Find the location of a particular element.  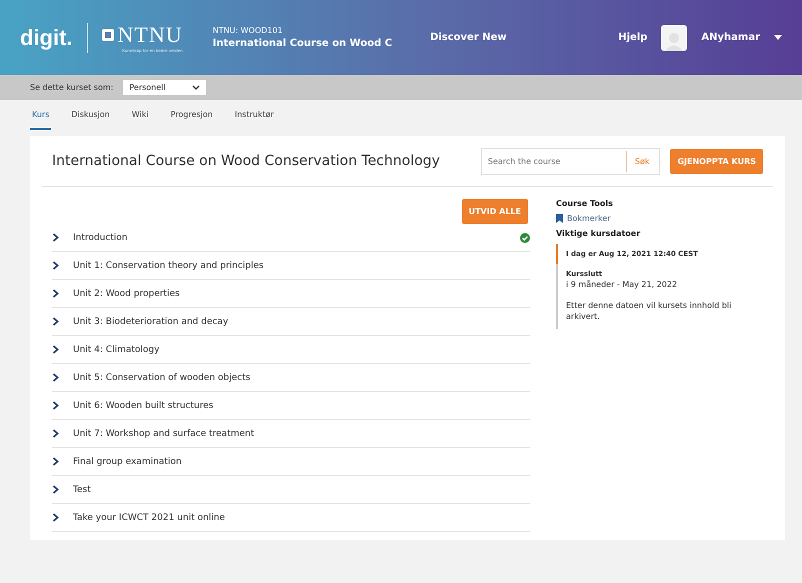

section-title: Unit 4: Climatology is located at coordinates (301, 349).